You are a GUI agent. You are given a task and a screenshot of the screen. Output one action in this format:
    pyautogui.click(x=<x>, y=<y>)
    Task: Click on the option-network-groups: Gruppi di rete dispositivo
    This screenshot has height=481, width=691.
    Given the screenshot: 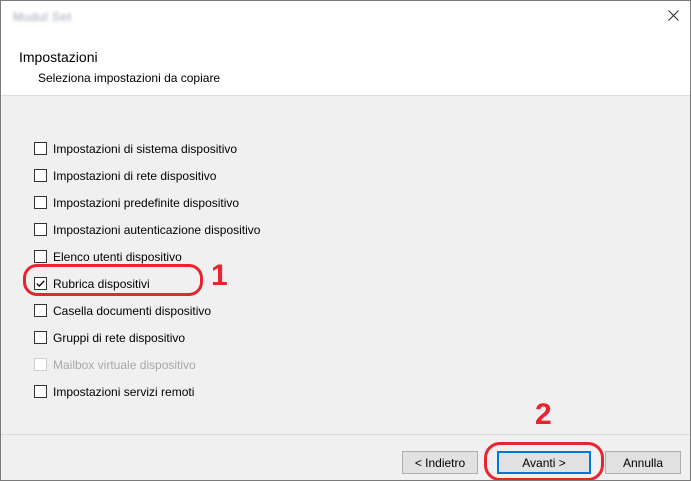 What is the action you would take?
    pyautogui.click(x=234, y=337)
    